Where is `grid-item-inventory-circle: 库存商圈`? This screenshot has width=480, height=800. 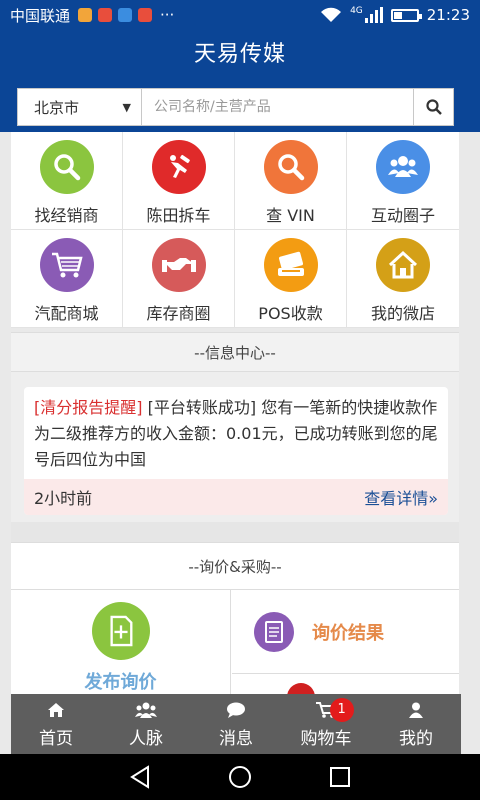
grid-item-inventory-circle: 库存商圈 is located at coordinates (179, 279).